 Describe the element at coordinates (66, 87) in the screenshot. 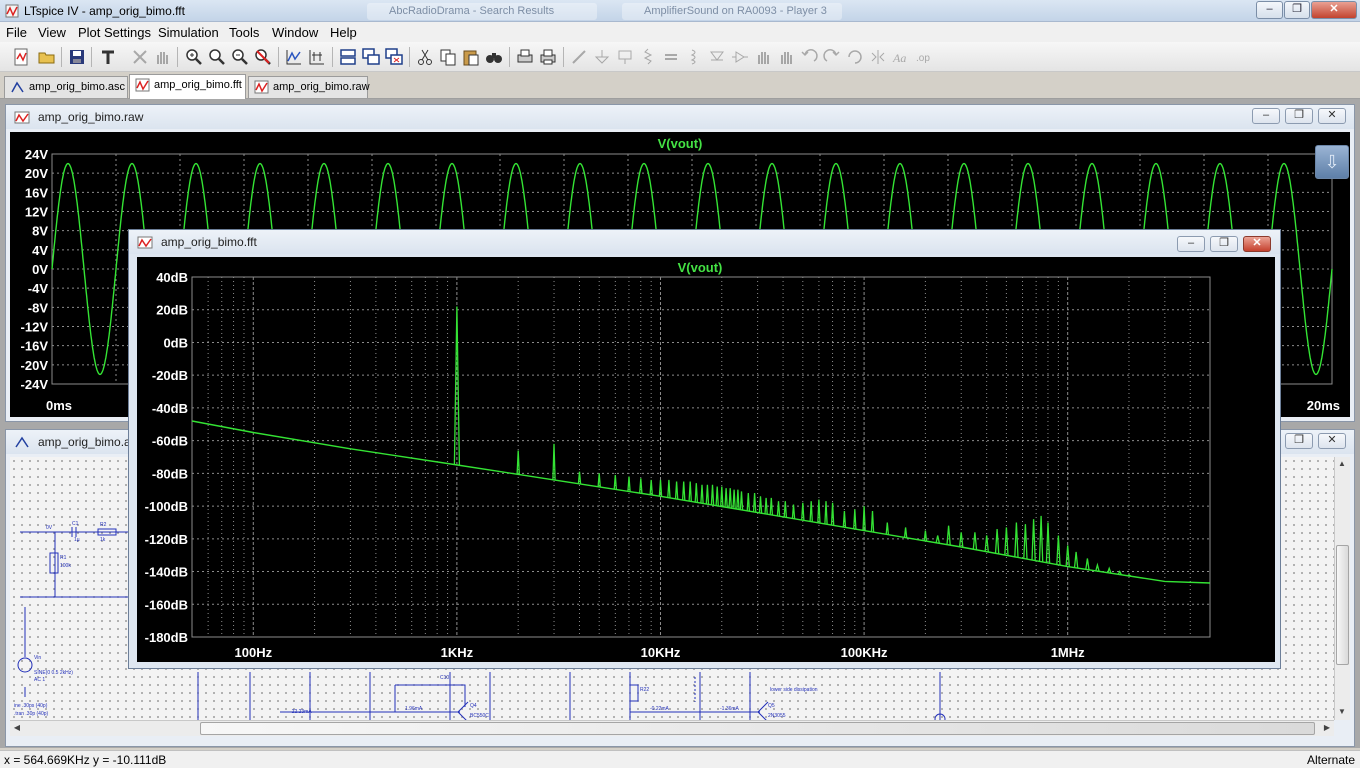

I see `tab-amp-orig-bimo-asc: amp_orig_bimo.asc` at that location.